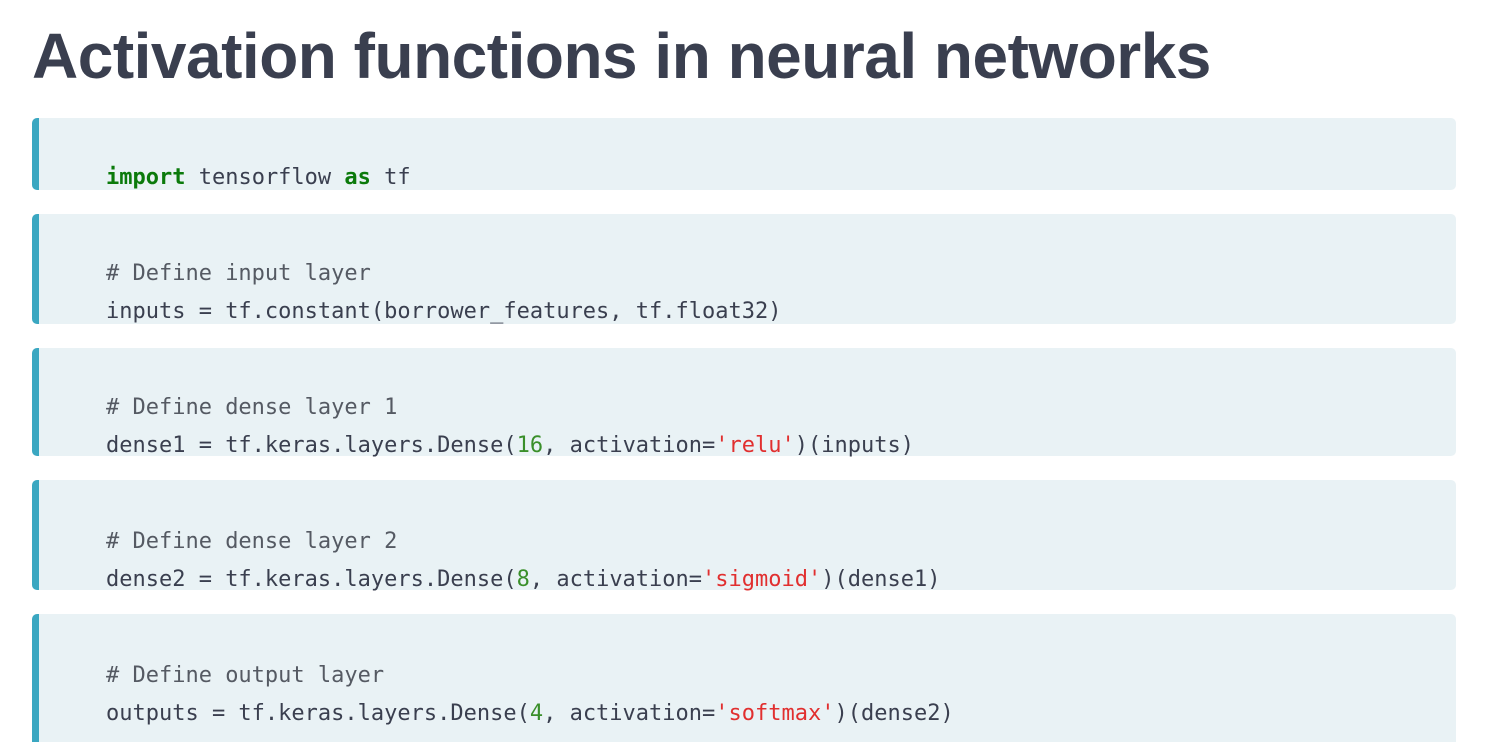 The height and width of the screenshot is (756, 1490). I want to click on code-token: )(inputs), so click(854, 445).